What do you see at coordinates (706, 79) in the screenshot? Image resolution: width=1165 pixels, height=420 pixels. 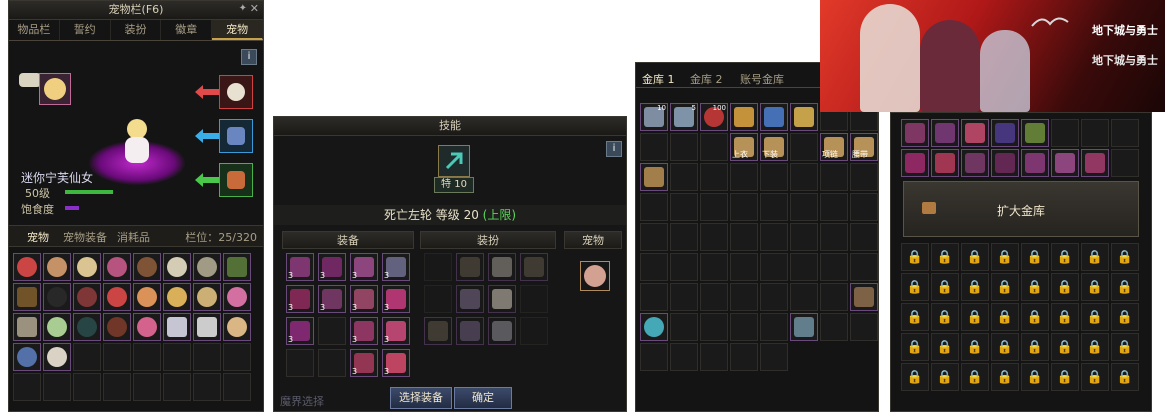 I see `tab-vault-2: 金库 2` at bounding box center [706, 79].